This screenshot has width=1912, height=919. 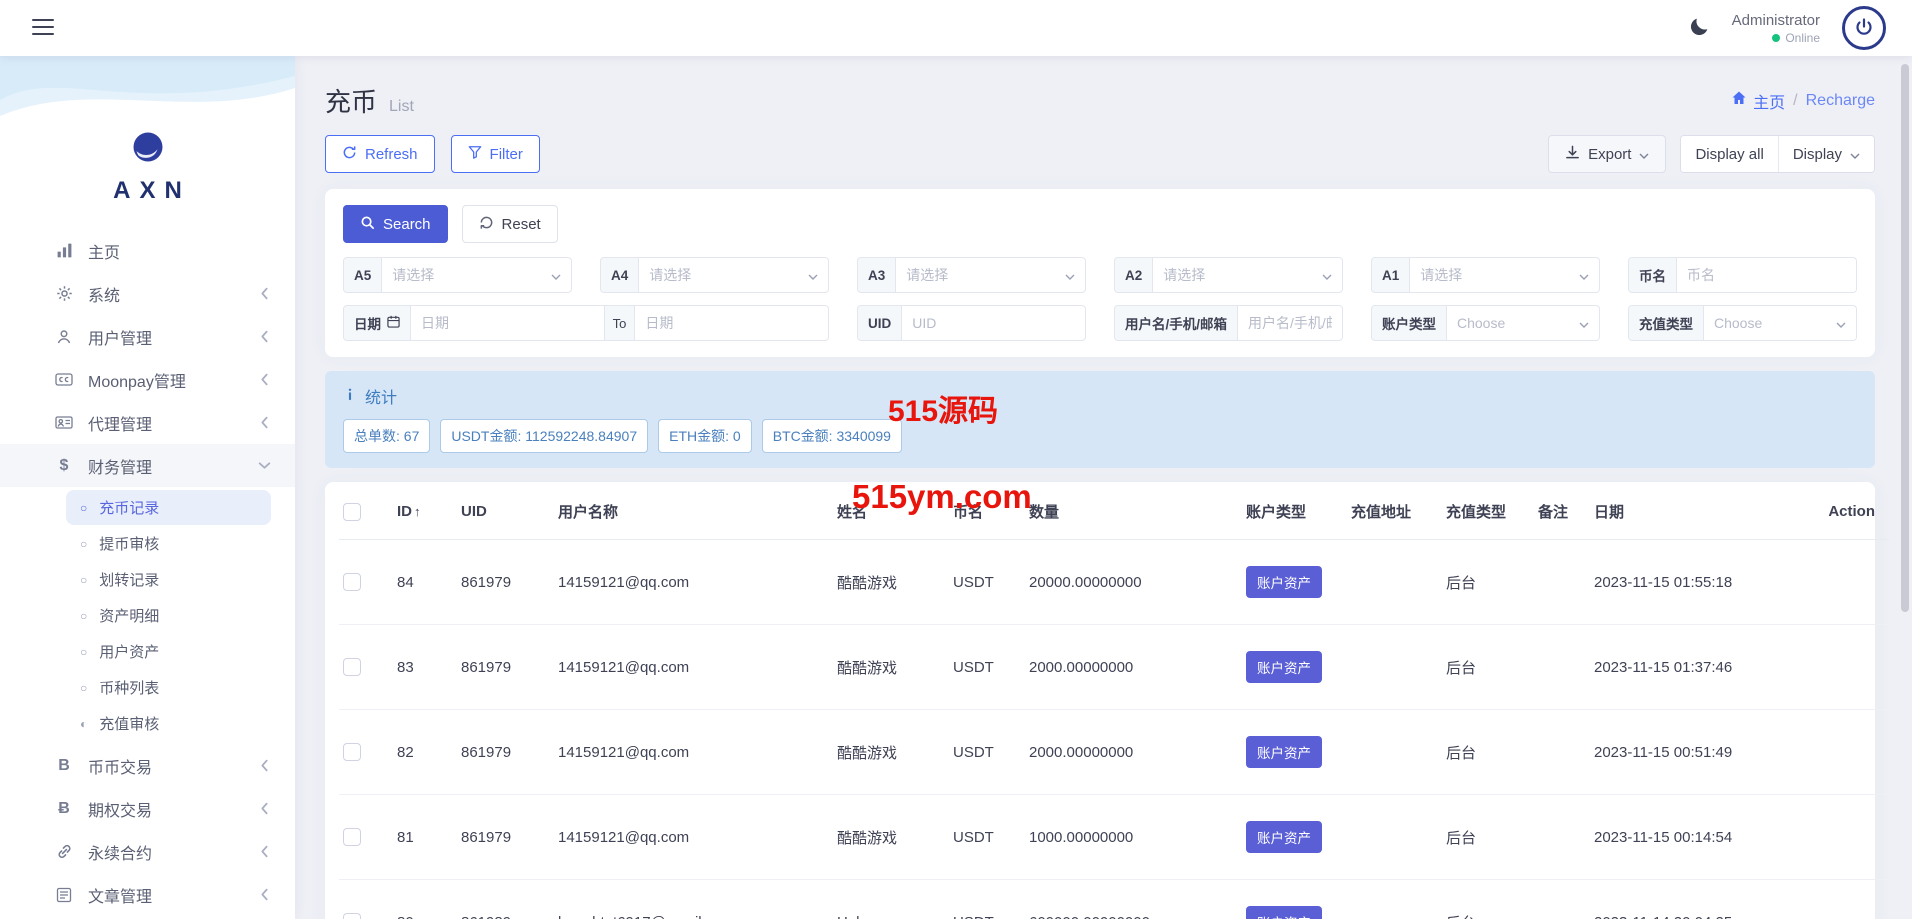 What do you see at coordinates (1776, 28) in the screenshot?
I see `user-meta: Administrator Online` at bounding box center [1776, 28].